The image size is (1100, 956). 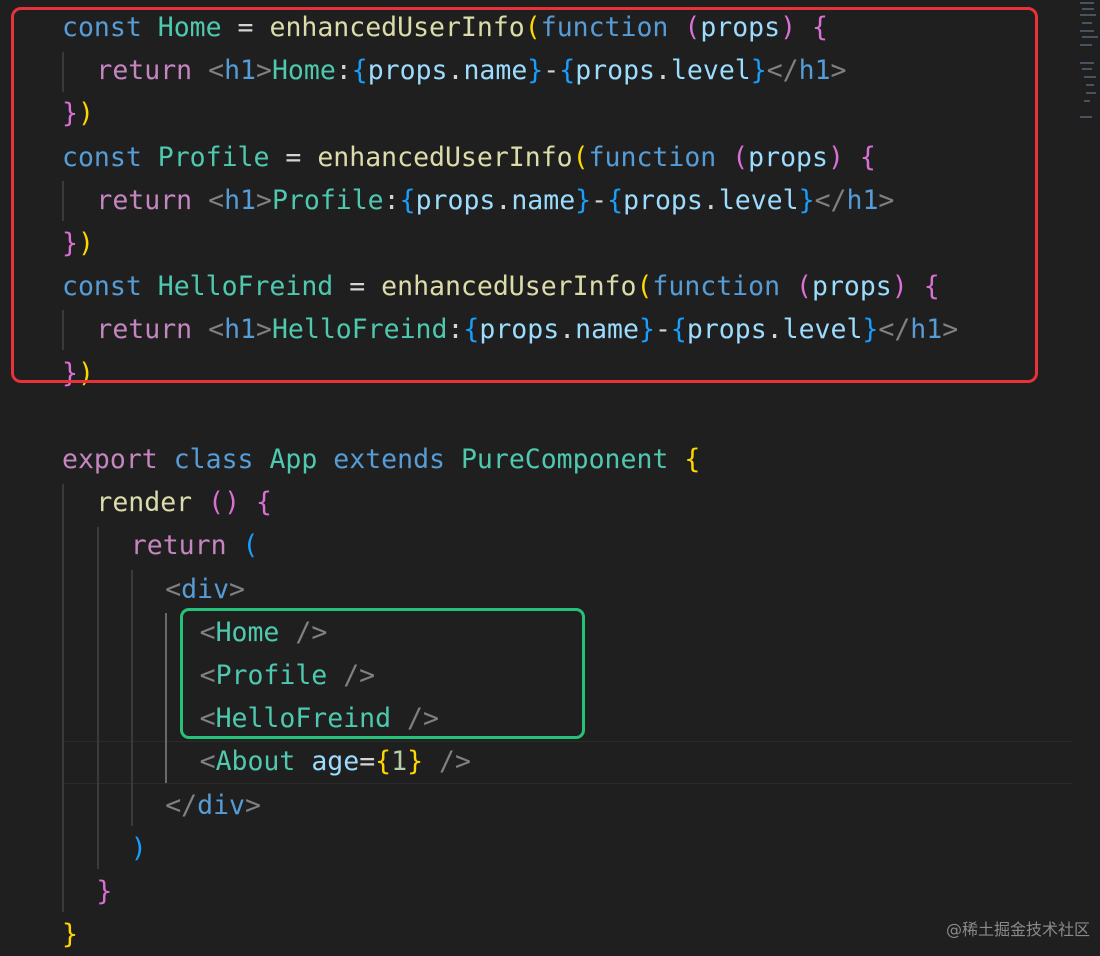 What do you see at coordinates (382, 673) in the screenshot?
I see `green-highlight-box` at bounding box center [382, 673].